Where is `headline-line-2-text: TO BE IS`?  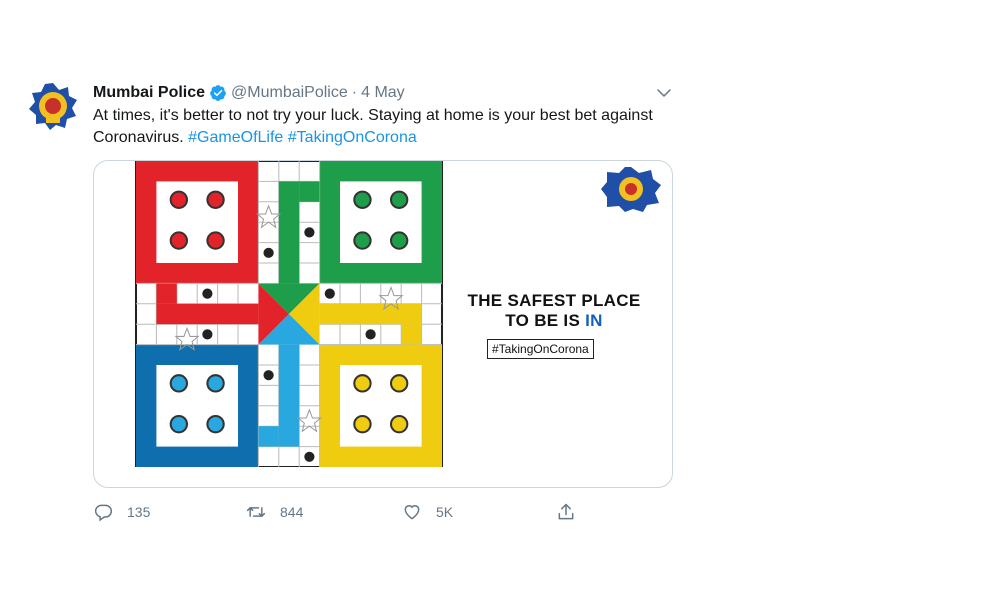
headline-line-2-text: TO BE IS is located at coordinates (545, 320).